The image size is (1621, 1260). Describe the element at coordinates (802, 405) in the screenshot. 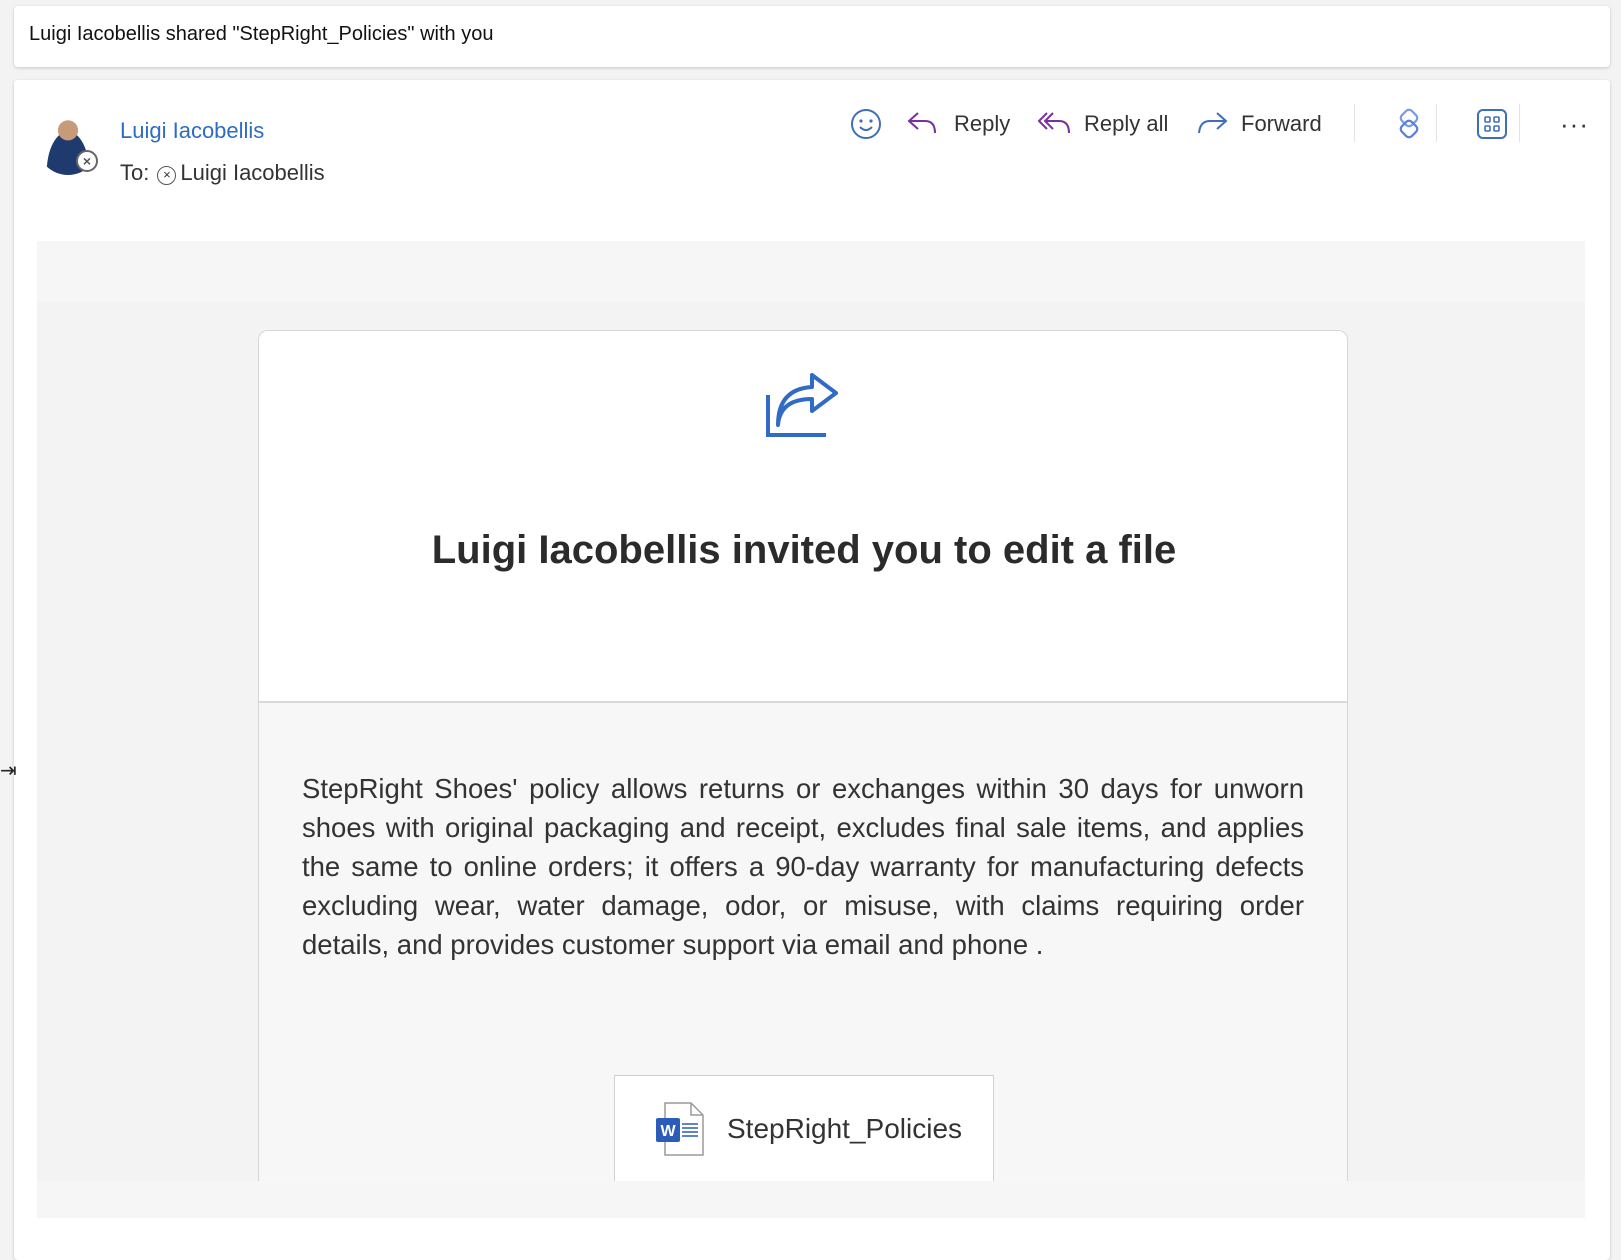

I see `share-icon` at that location.